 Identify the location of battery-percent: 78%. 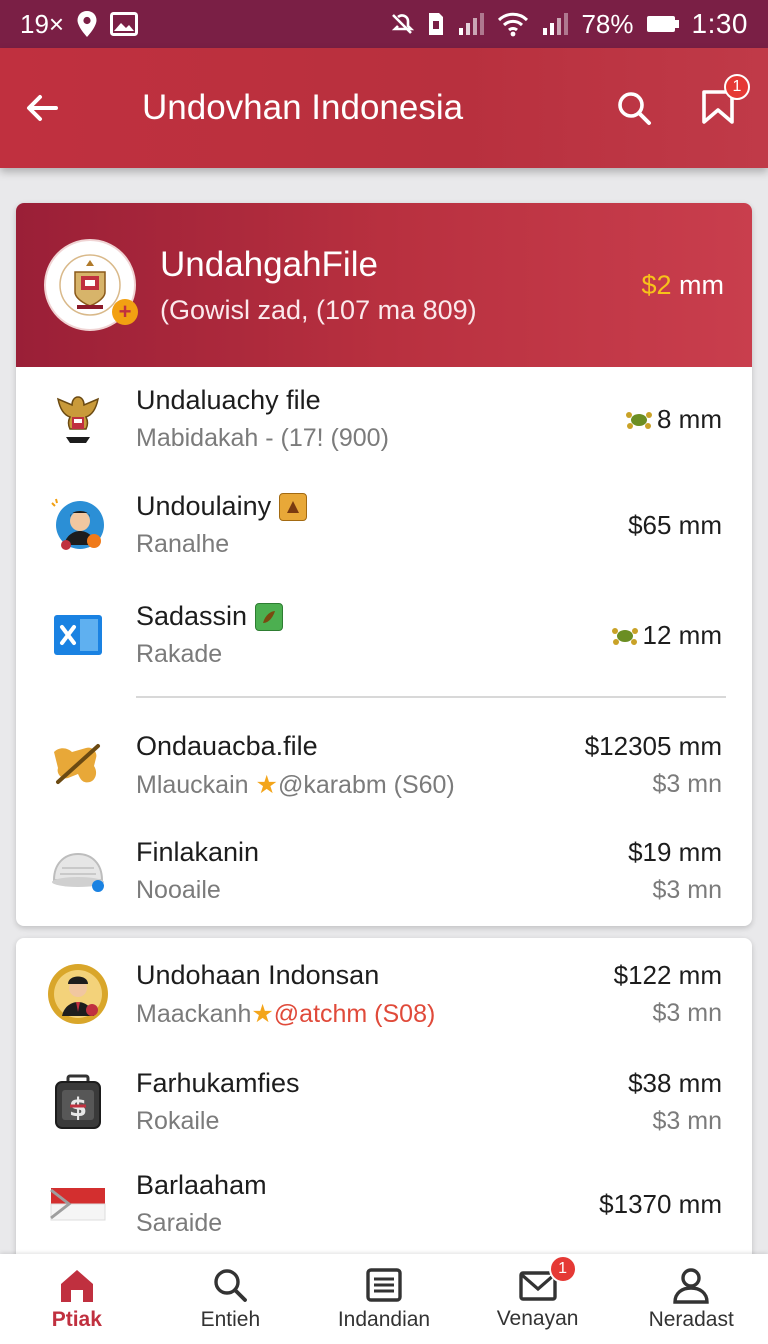
(607, 23).